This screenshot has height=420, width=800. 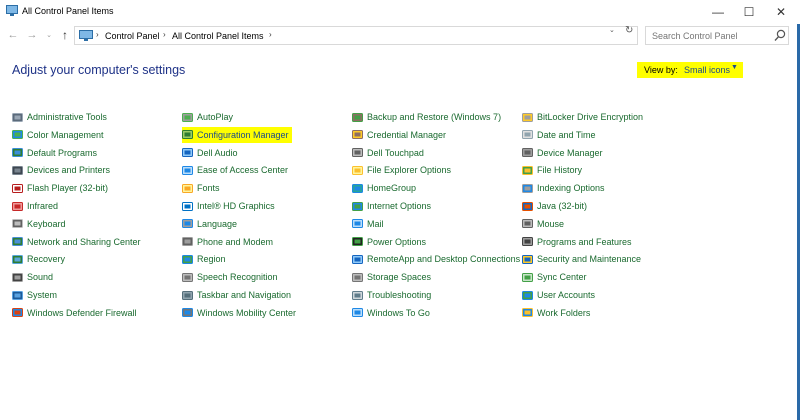 I want to click on control-panel-item-sound: Sound, so click(x=32, y=277).